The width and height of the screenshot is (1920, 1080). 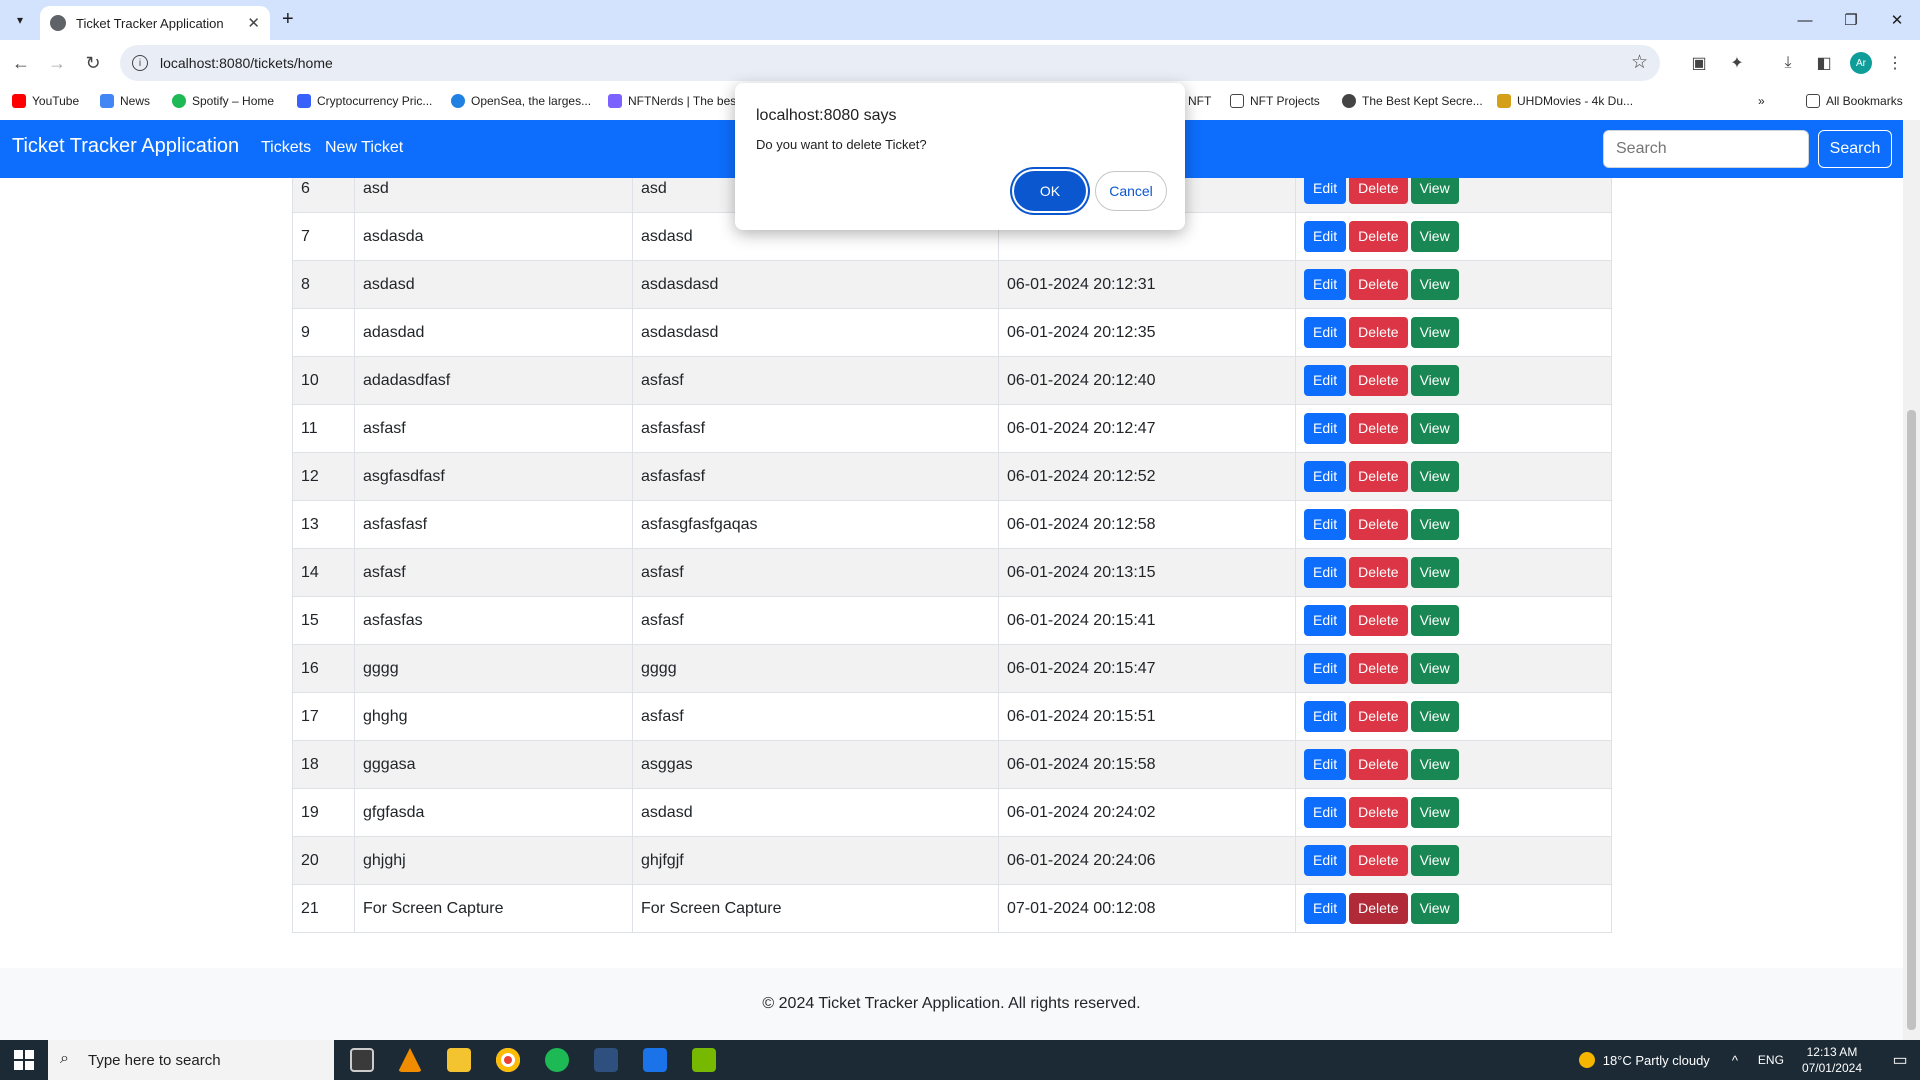 What do you see at coordinates (1824, 63) in the screenshot?
I see `side-panel-icon: ◧` at bounding box center [1824, 63].